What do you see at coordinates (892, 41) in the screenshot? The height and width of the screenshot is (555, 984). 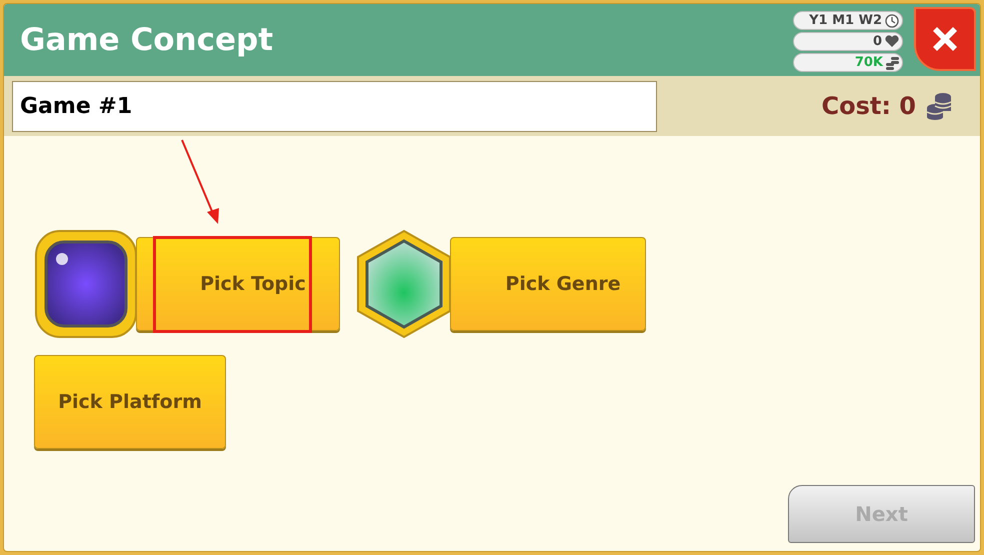 I see `heart-icon` at bounding box center [892, 41].